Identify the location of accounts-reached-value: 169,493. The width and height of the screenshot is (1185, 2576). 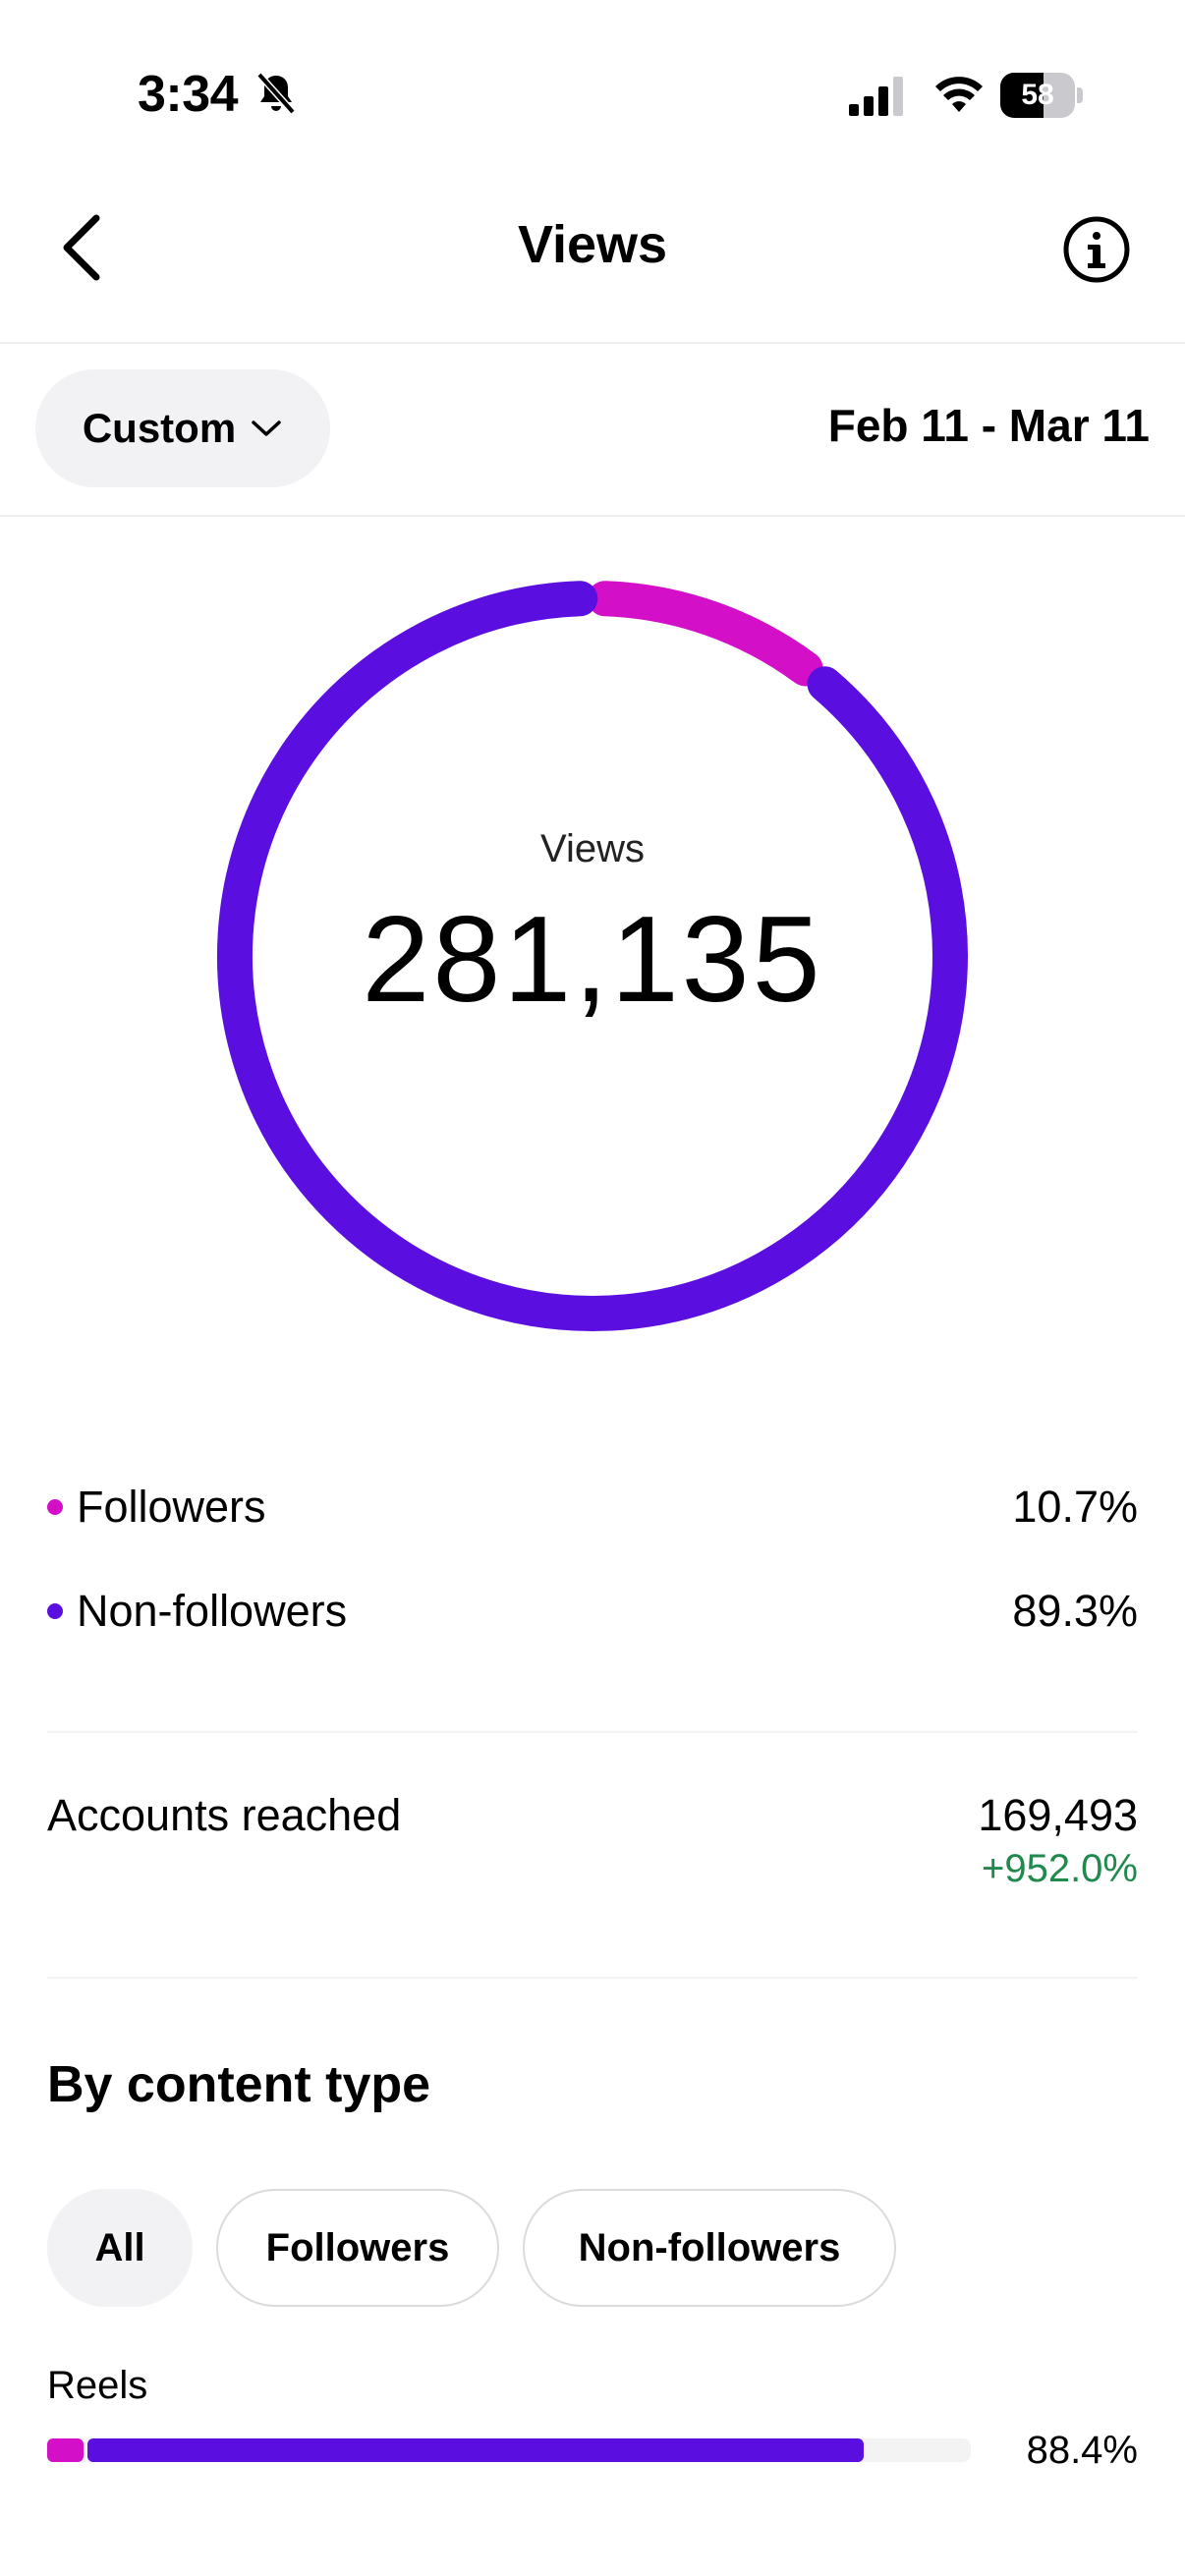
(1058, 1815).